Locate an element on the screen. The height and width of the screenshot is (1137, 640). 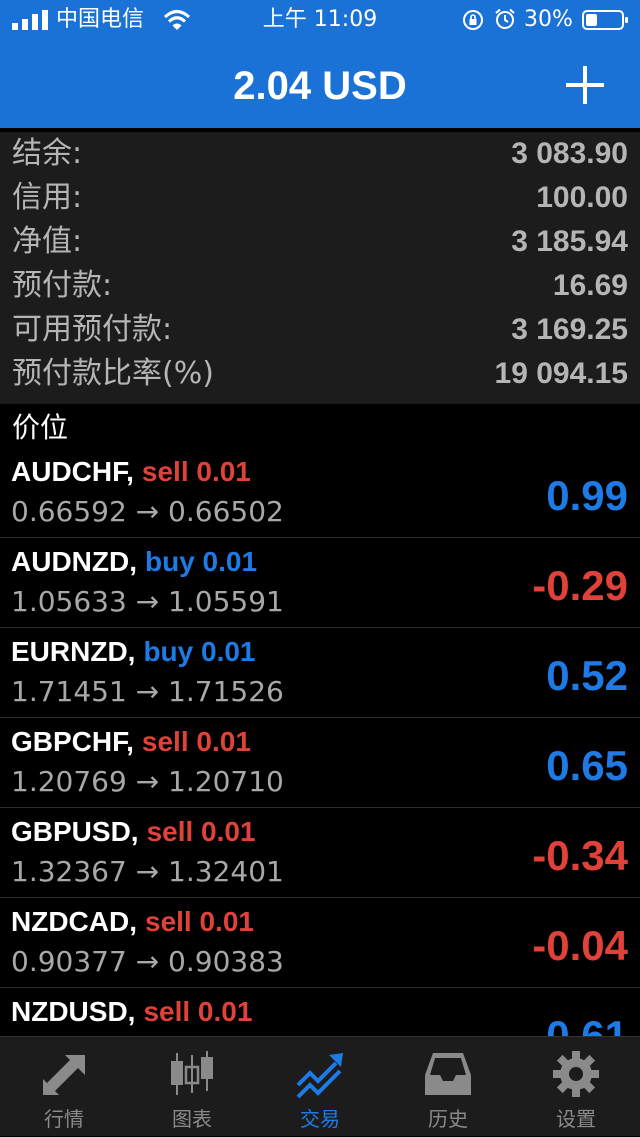
top-bar: 中国电信 上午 11:09 30% 2.04 USD is located at coordinates (320, 64).